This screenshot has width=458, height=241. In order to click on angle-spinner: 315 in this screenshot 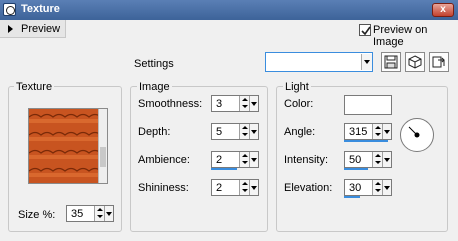, I will do `click(368, 131)`.